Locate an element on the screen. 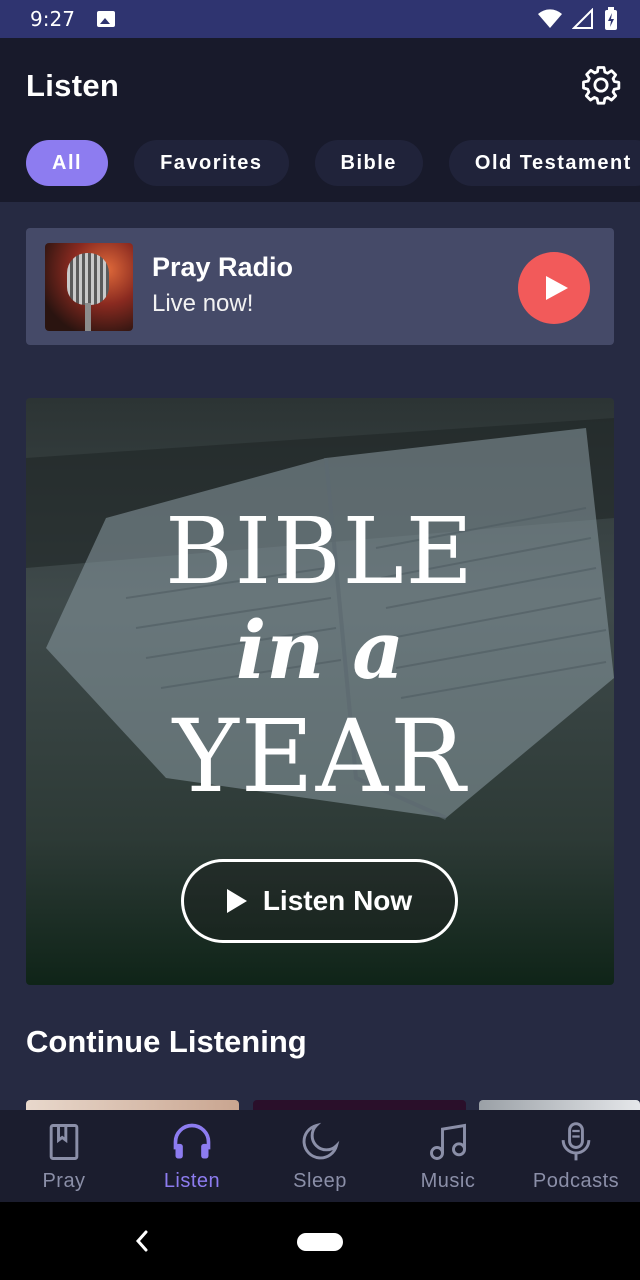  nav-label-listen: Listen is located at coordinates (192, 1181).